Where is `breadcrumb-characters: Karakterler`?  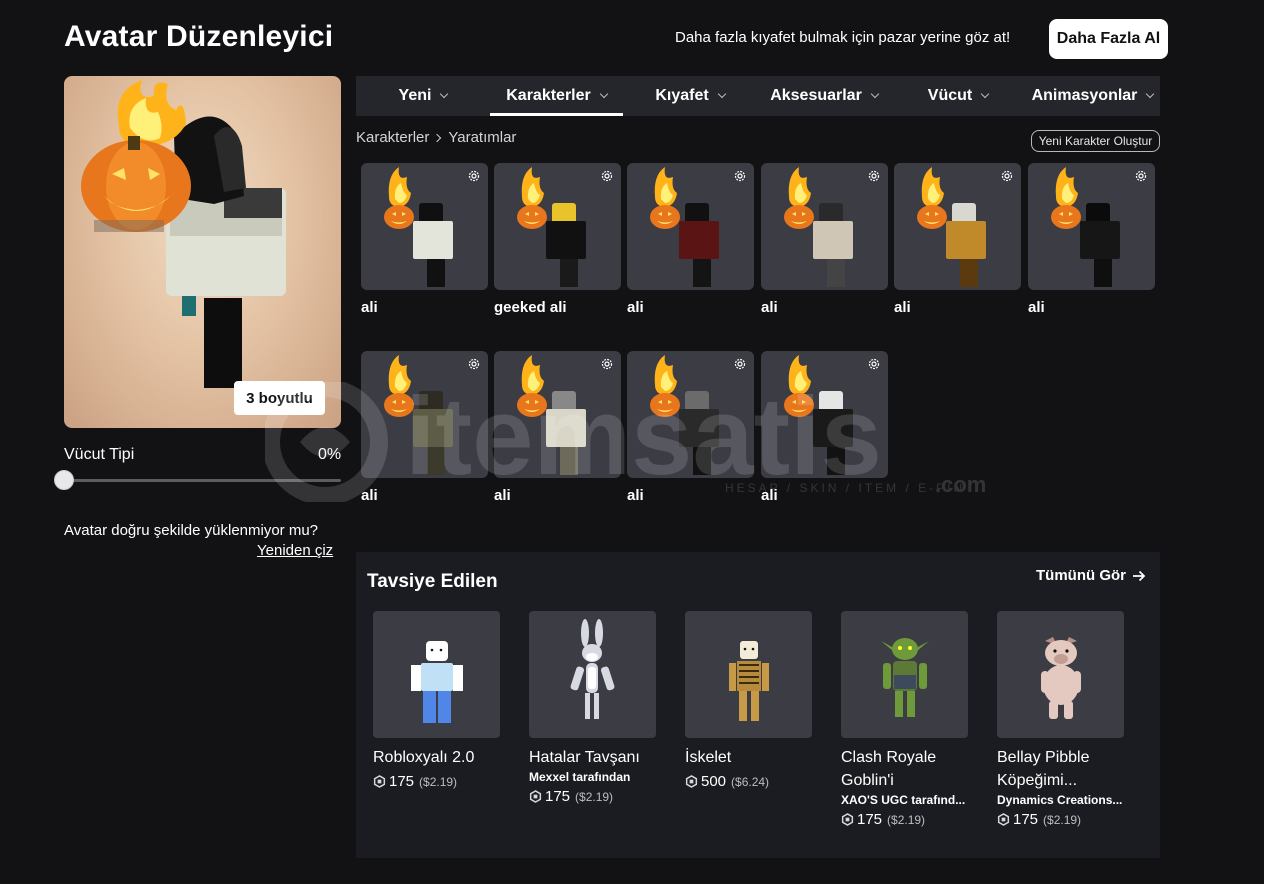 breadcrumb-characters: Karakterler is located at coordinates (392, 137).